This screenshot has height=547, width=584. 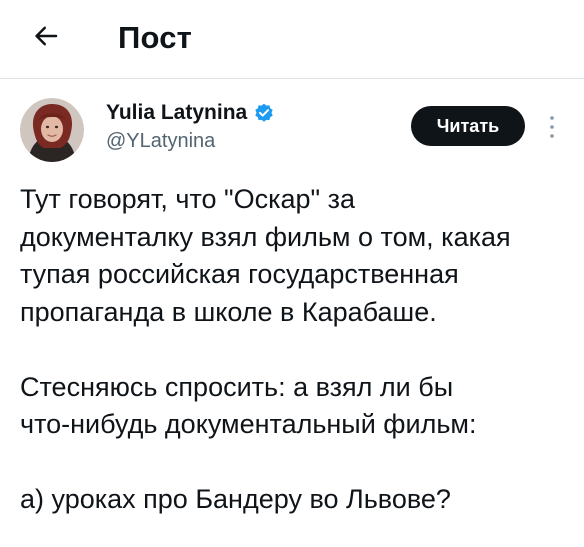 I want to click on page-title: Пост, so click(x=155, y=37).